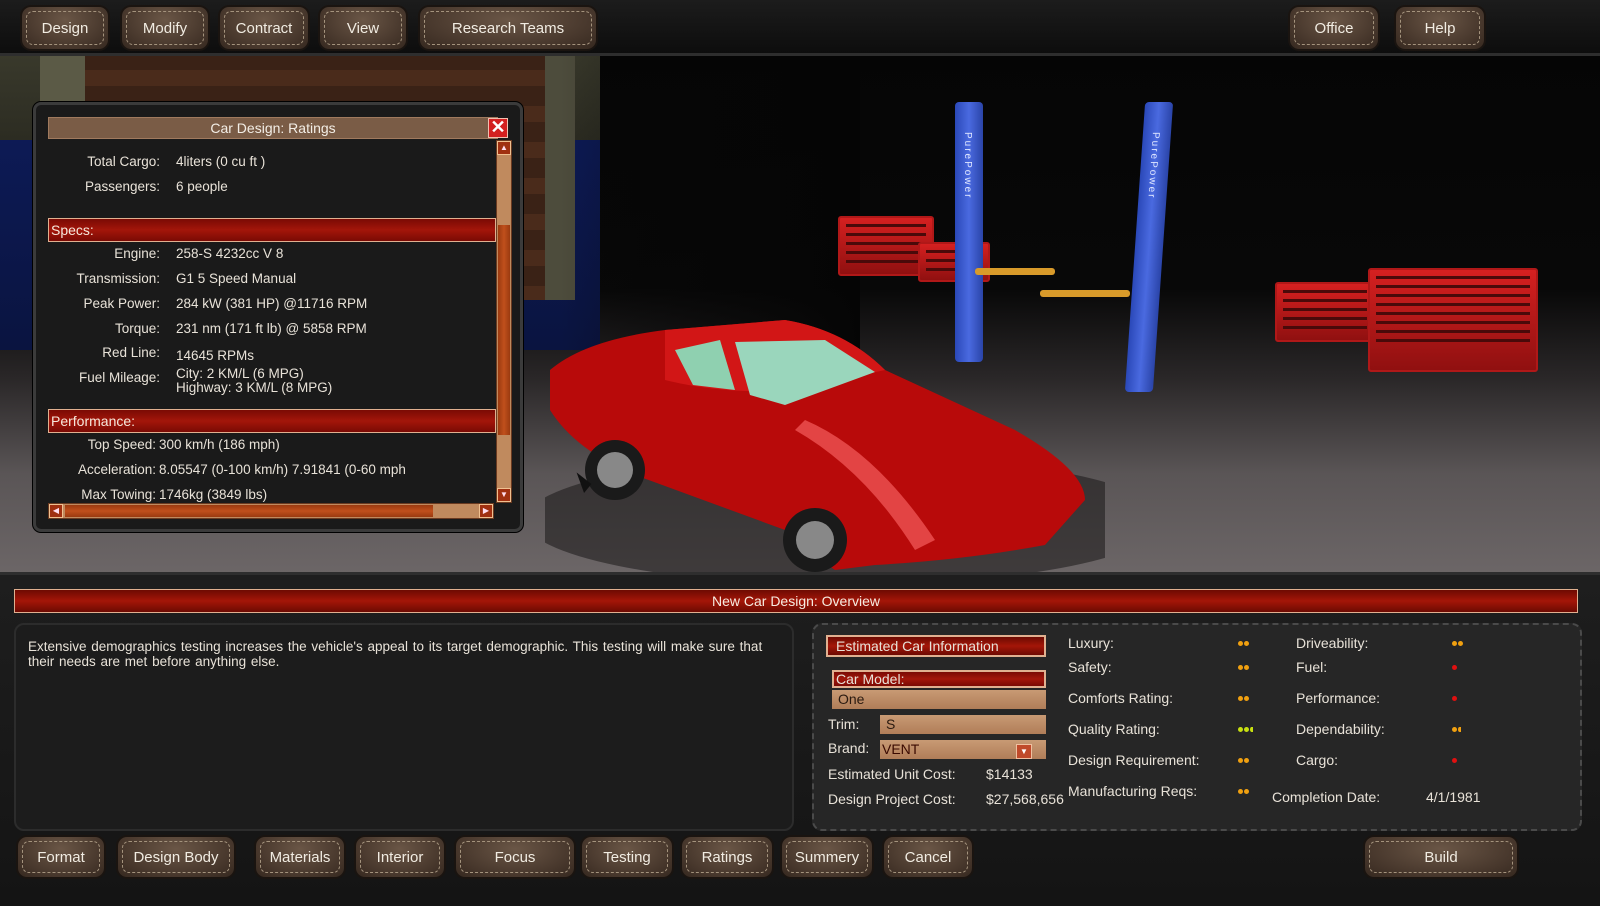 The image size is (1600, 906). What do you see at coordinates (727, 857) in the screenshot?
I see `ratings-button: Ratings` at bounding box center [727, 857].